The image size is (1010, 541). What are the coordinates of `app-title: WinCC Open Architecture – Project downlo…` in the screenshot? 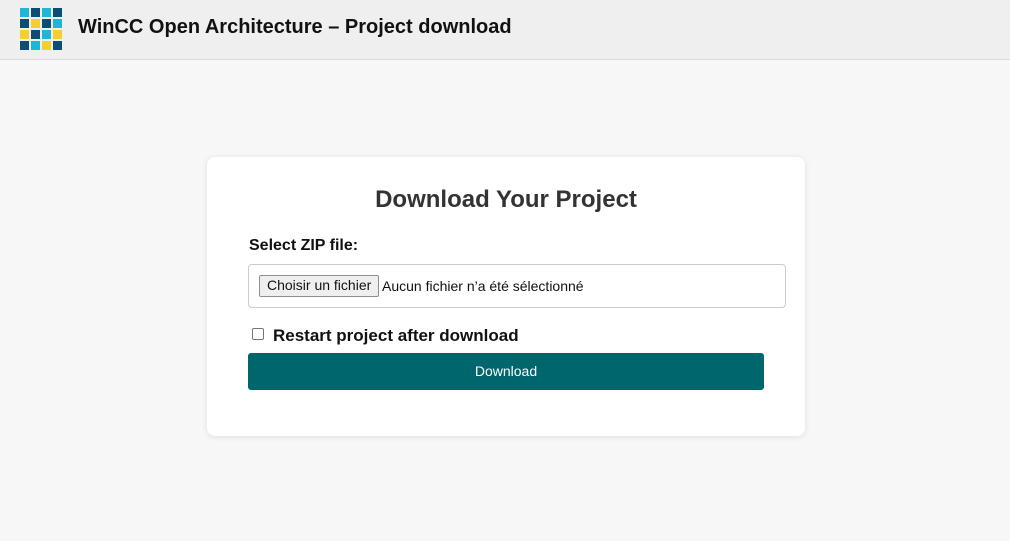 It's located at (295, 27).